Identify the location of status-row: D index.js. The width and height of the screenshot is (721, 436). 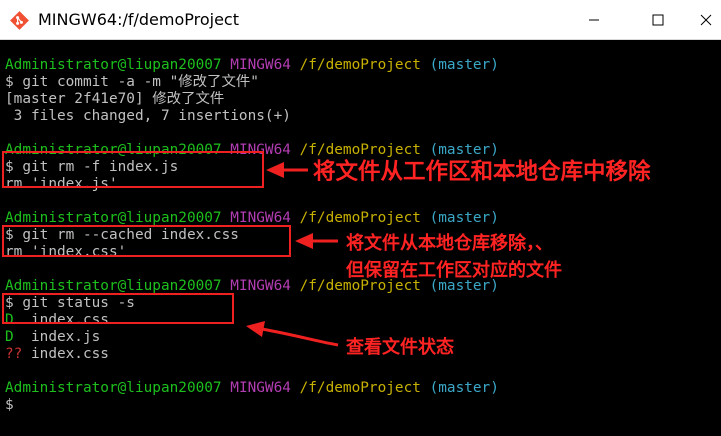
(52, 337).